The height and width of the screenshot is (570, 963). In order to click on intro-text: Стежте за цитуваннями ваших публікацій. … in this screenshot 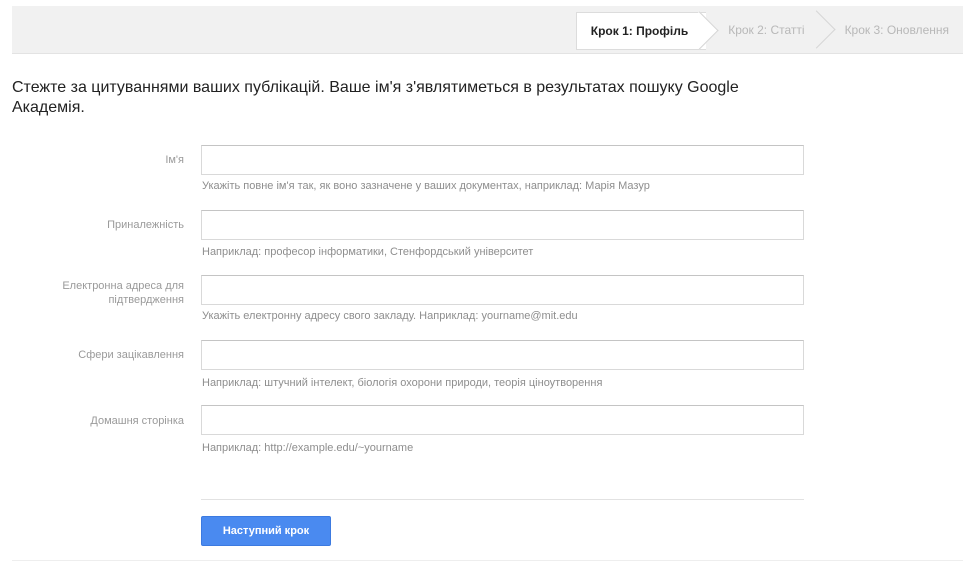, I will do `click(375, 97)`.